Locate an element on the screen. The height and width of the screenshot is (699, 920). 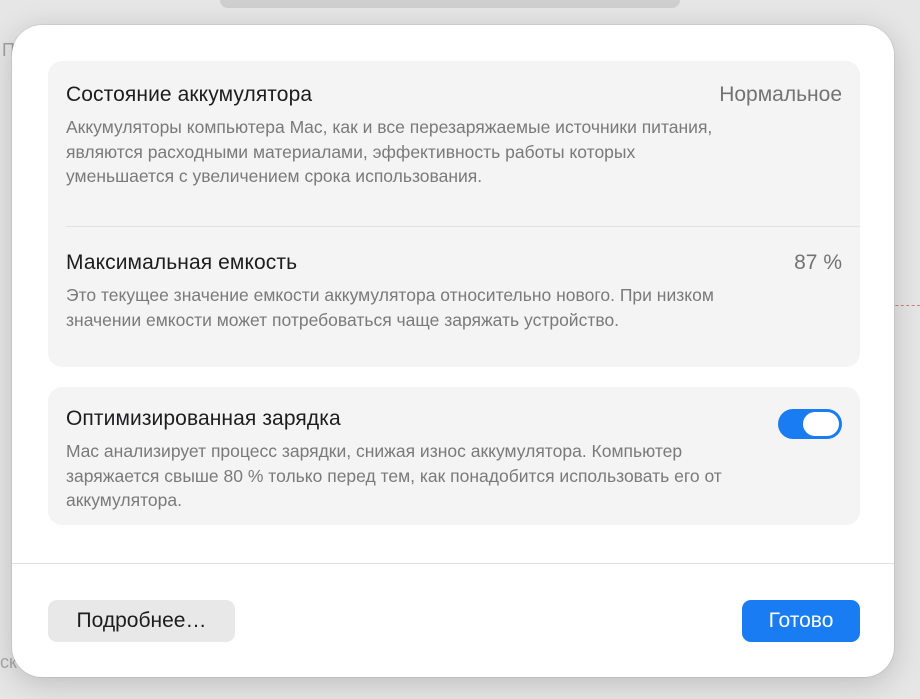
group-divider is located at coordinates (463, 226).